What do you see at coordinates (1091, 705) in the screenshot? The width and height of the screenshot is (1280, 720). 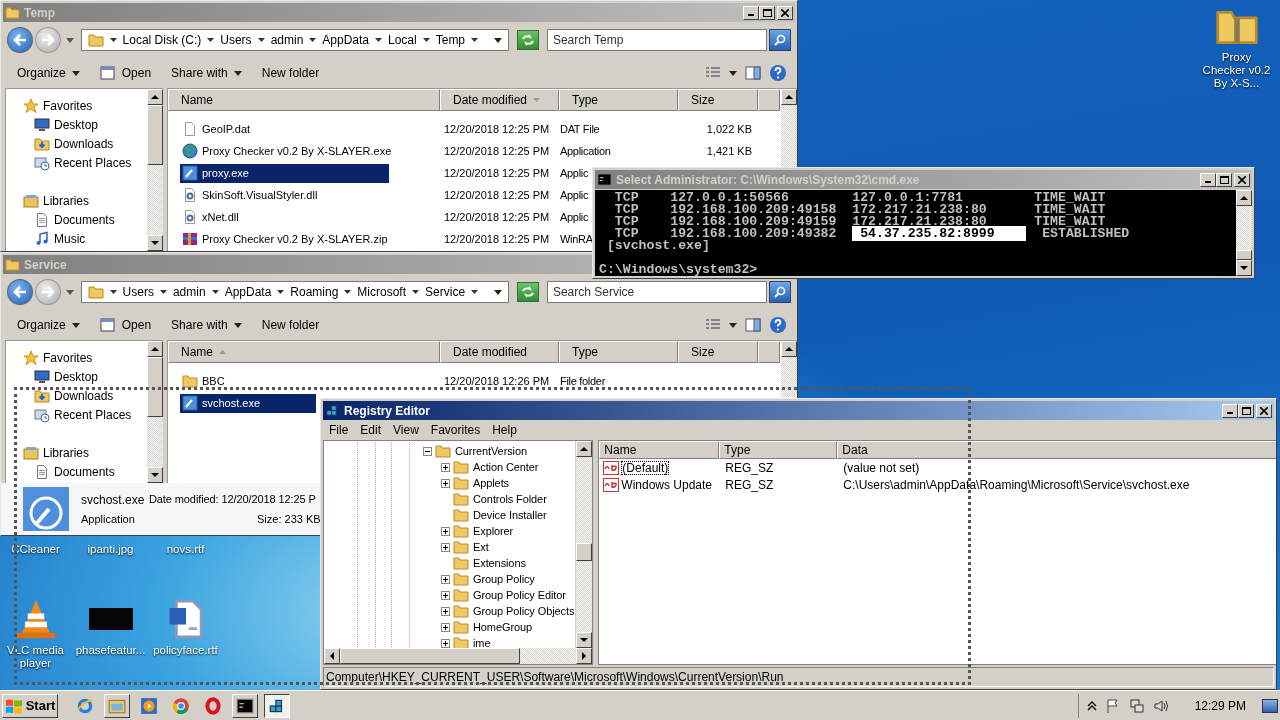 I see `chevron-up-icon` at bounding box center [1091, 705].